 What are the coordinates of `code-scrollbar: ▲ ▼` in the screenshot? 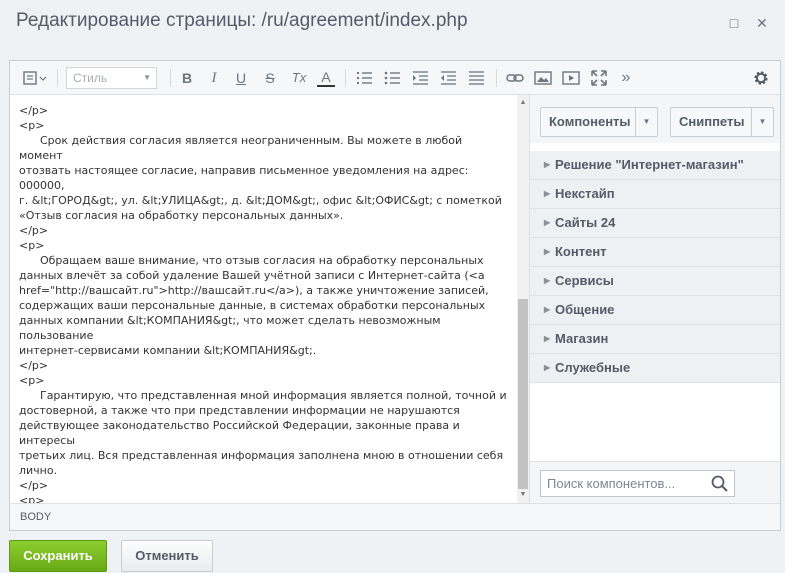 It's located at (523, 299).